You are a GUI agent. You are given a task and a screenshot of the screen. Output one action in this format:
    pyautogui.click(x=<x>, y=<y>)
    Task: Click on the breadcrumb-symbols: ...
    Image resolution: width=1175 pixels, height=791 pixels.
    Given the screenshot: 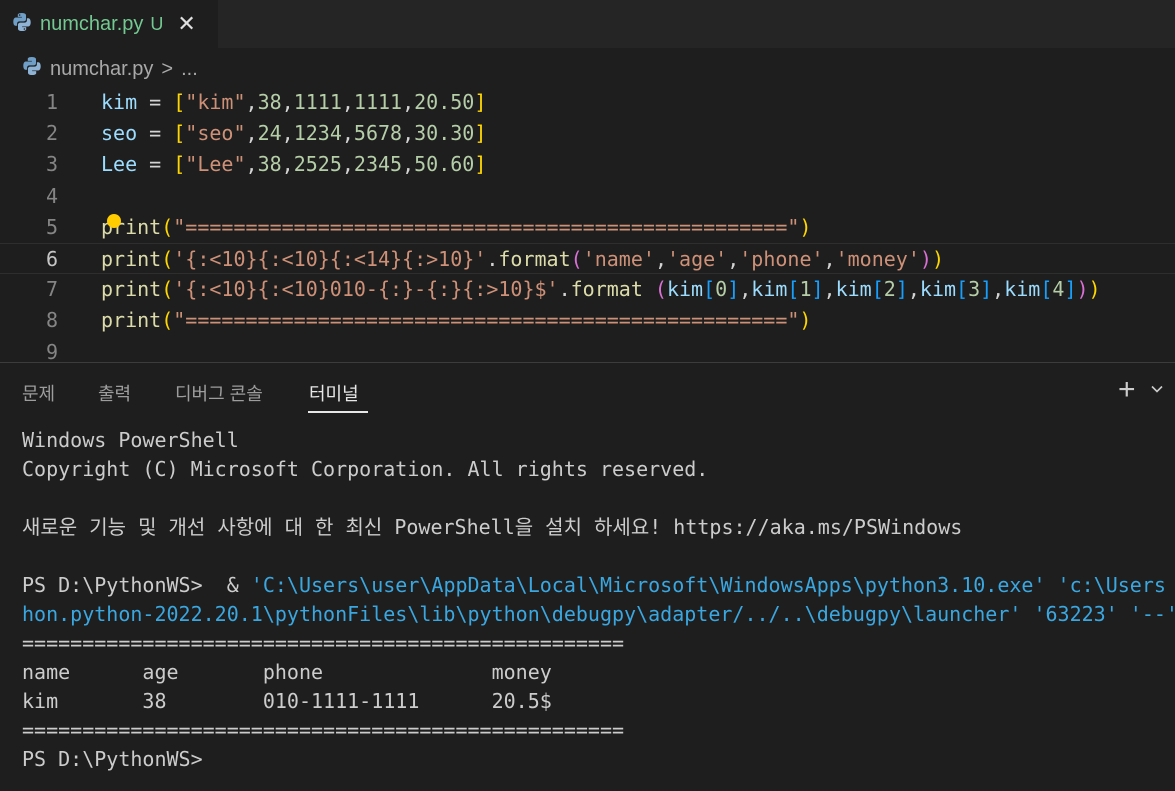 What is the action you would take?
    pyautogui.click(x=189, y=69)
    